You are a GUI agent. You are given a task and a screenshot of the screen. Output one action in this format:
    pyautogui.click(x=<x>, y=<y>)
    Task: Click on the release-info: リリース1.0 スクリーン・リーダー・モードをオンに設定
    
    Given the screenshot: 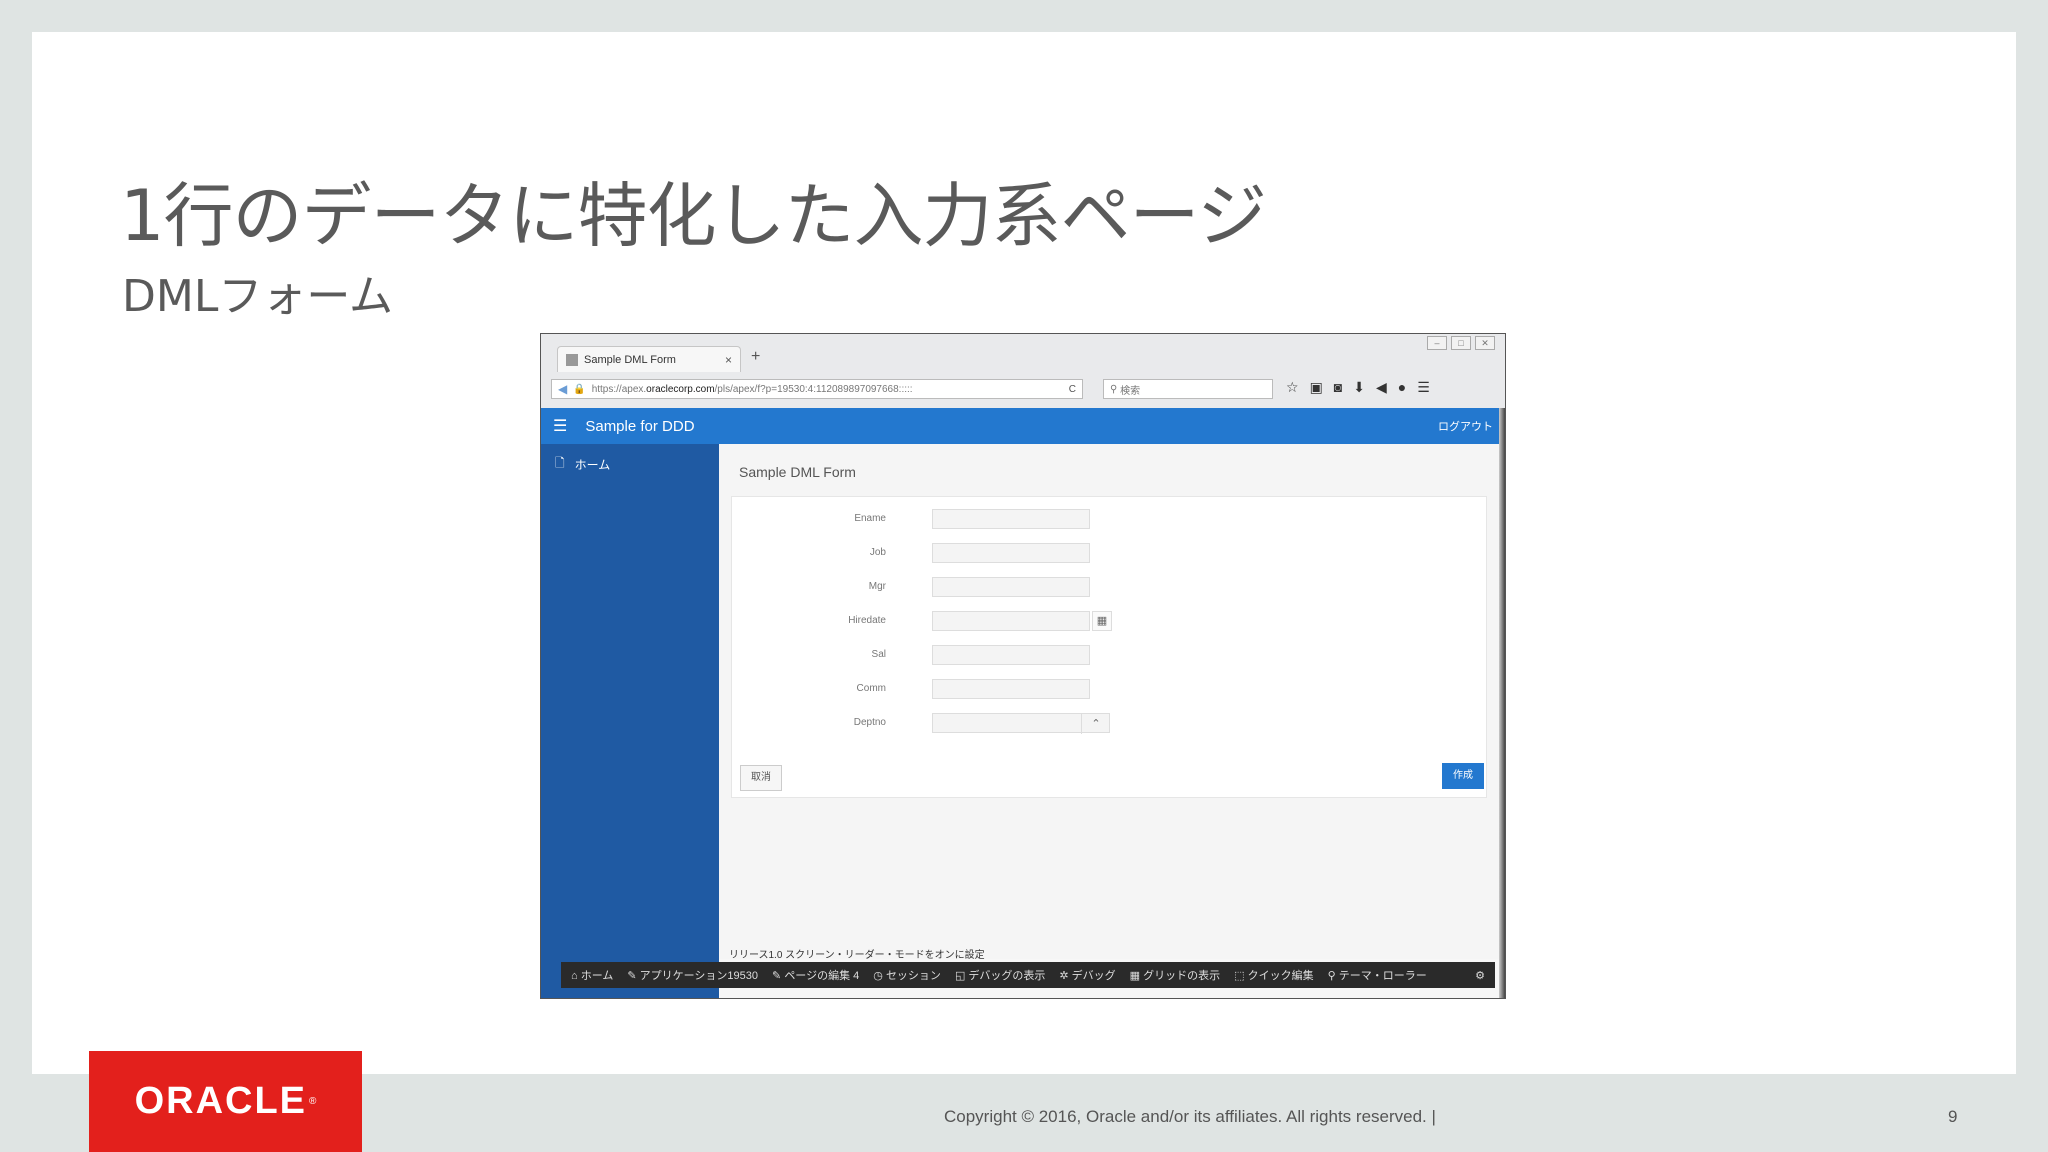 What is the action you would take?
    pyautogui.click(x=857, y=953)
    